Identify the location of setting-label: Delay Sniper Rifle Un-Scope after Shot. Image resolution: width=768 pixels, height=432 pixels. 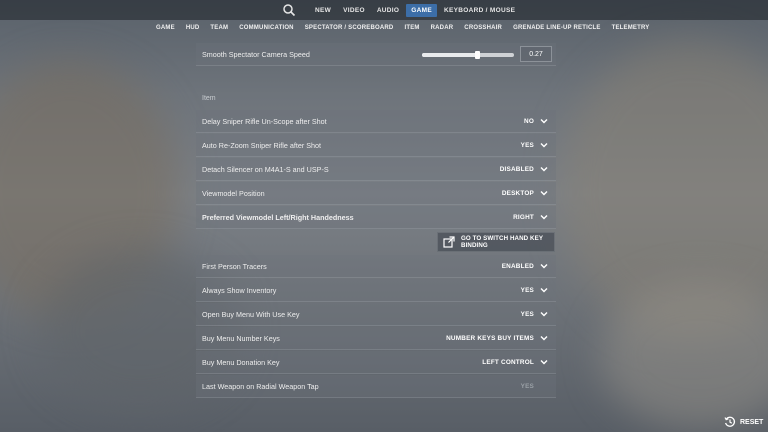
(264, 121).